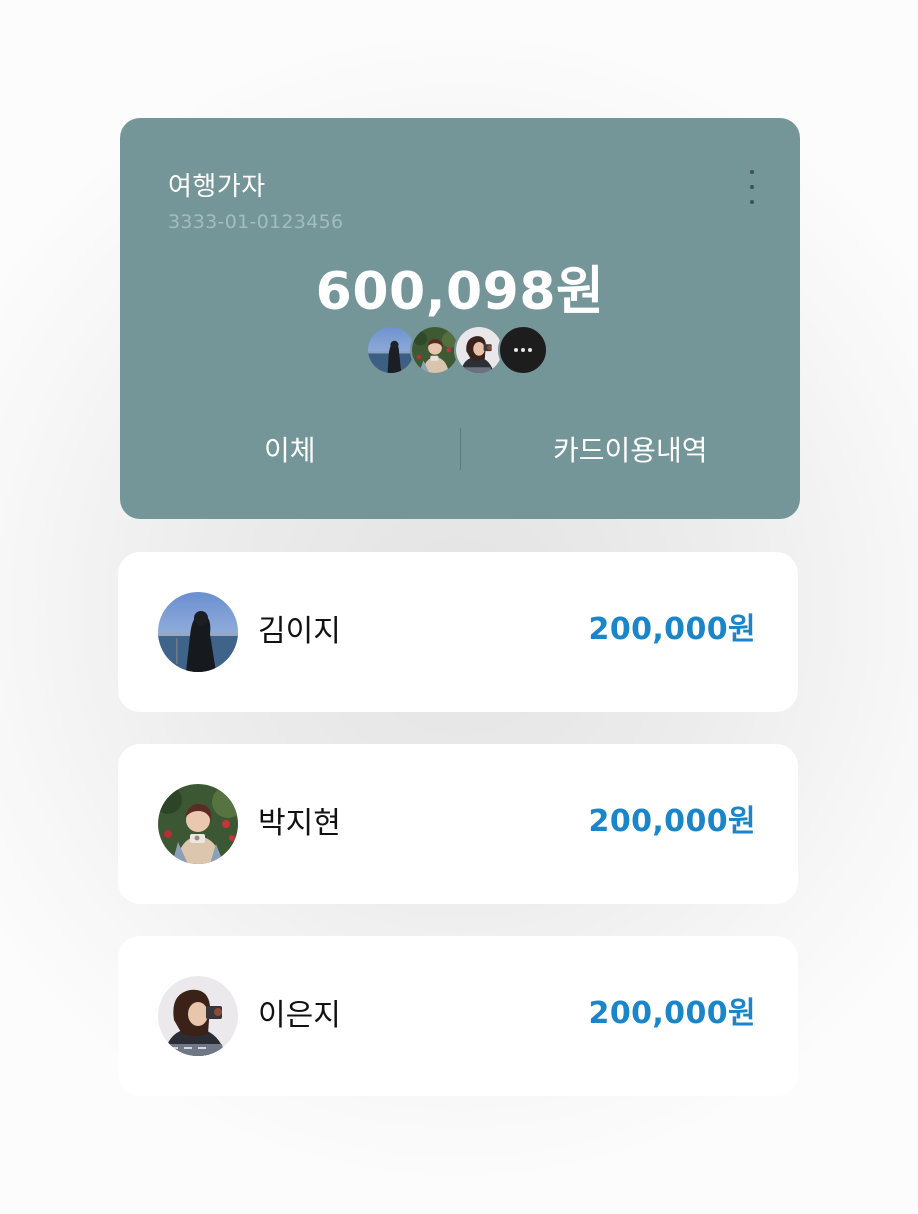  I want to click on card-history-button: 카드이용내역, so click(631, 449).